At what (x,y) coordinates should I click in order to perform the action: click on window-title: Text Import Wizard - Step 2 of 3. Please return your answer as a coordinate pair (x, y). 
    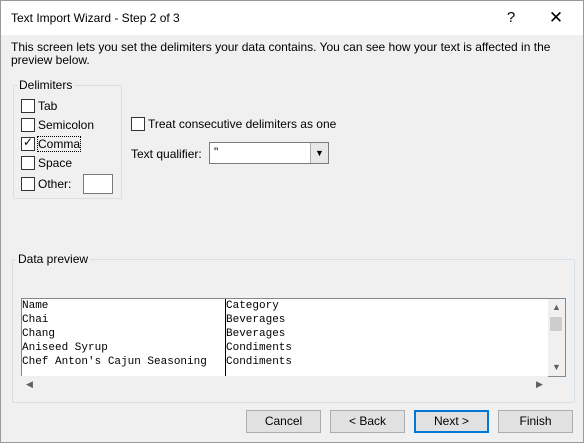
    Looking at the image, I should click on (95, 18).